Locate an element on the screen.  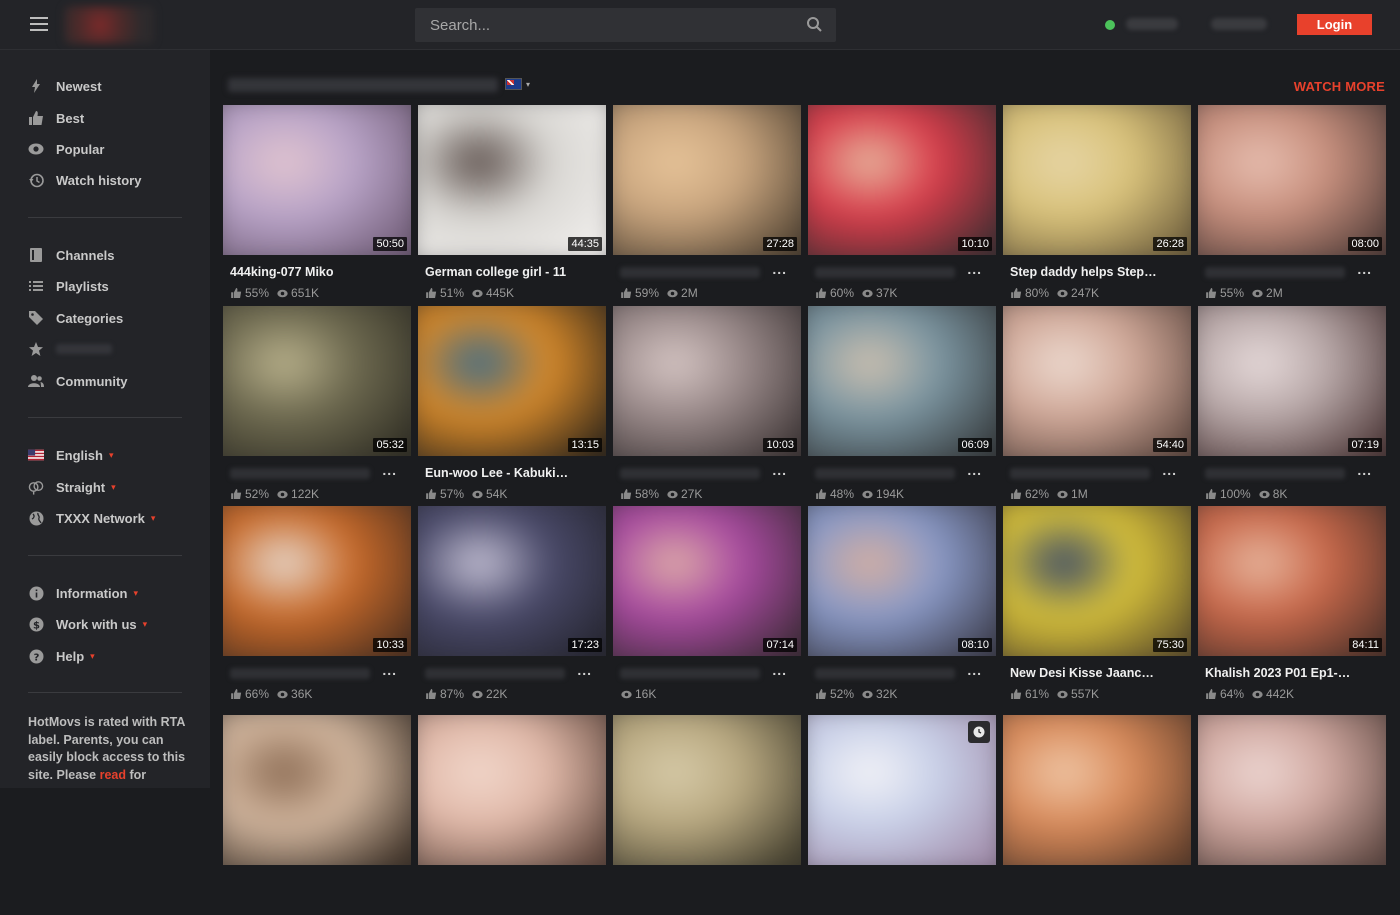
video-thumbnail: 10:33 is located at coordinates (317, 581).